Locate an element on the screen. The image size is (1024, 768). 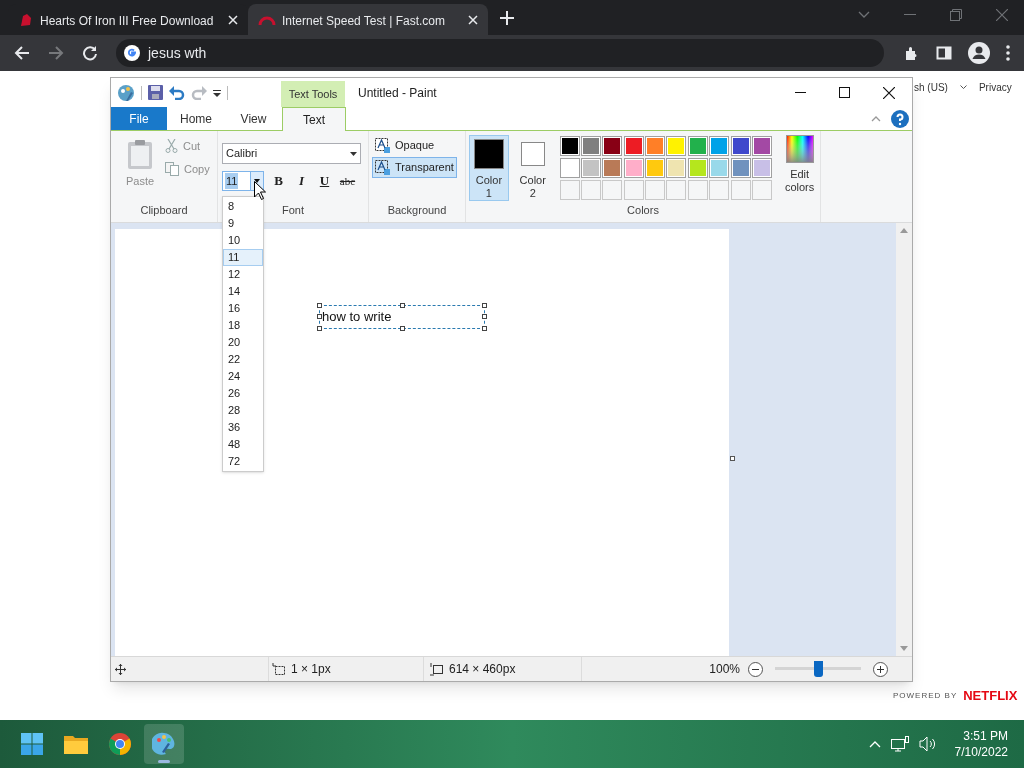
zoom-slider-thumb is located at coordinates (818, 669).